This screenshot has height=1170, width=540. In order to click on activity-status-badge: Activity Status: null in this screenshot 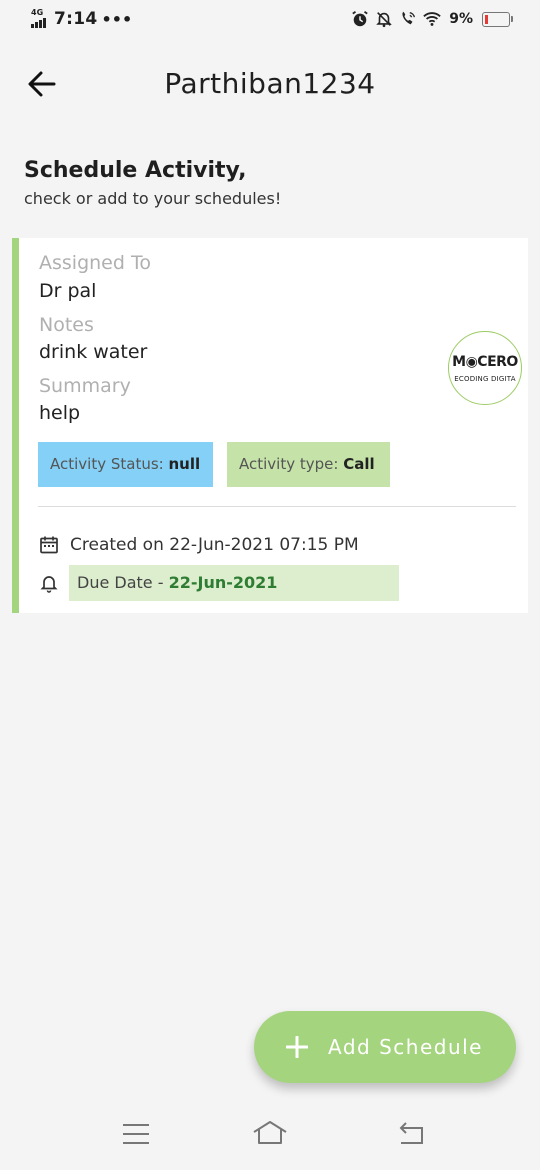, I will do `click(125, 464)`.